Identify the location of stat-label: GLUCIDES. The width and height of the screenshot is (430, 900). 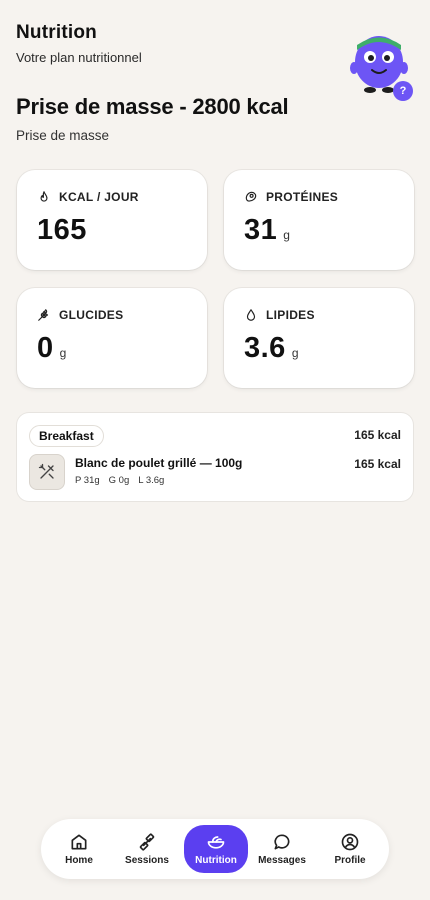
(91, 315).